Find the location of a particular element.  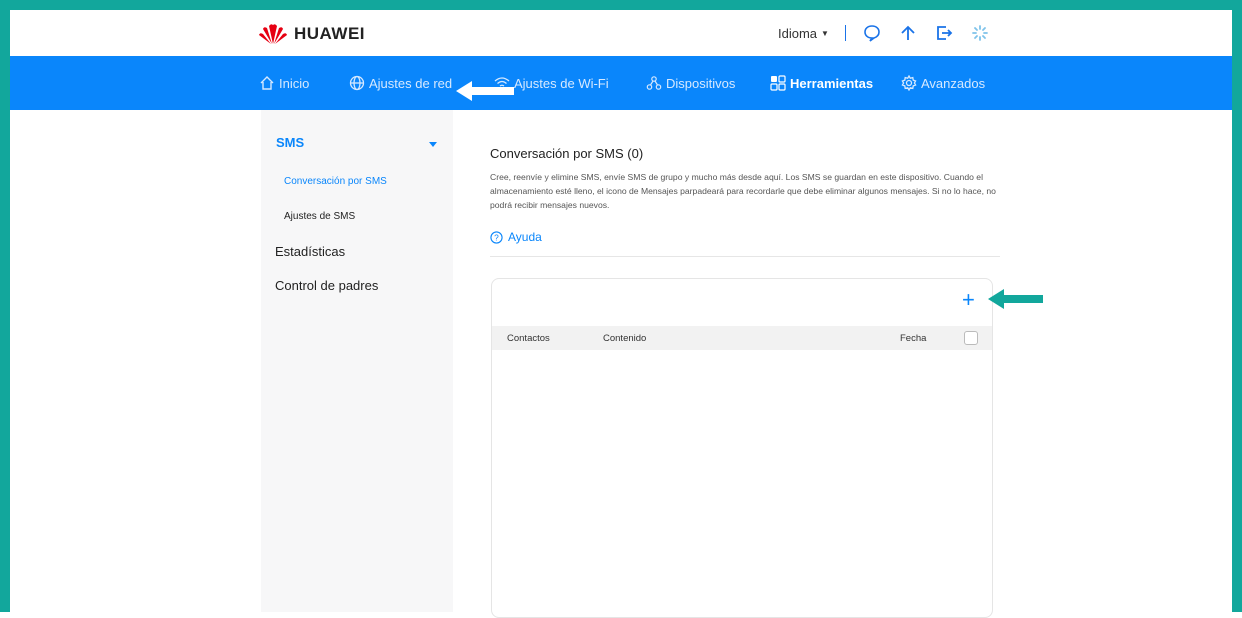

nav-item-label: Avanzados is located at coordinates (953, 83).